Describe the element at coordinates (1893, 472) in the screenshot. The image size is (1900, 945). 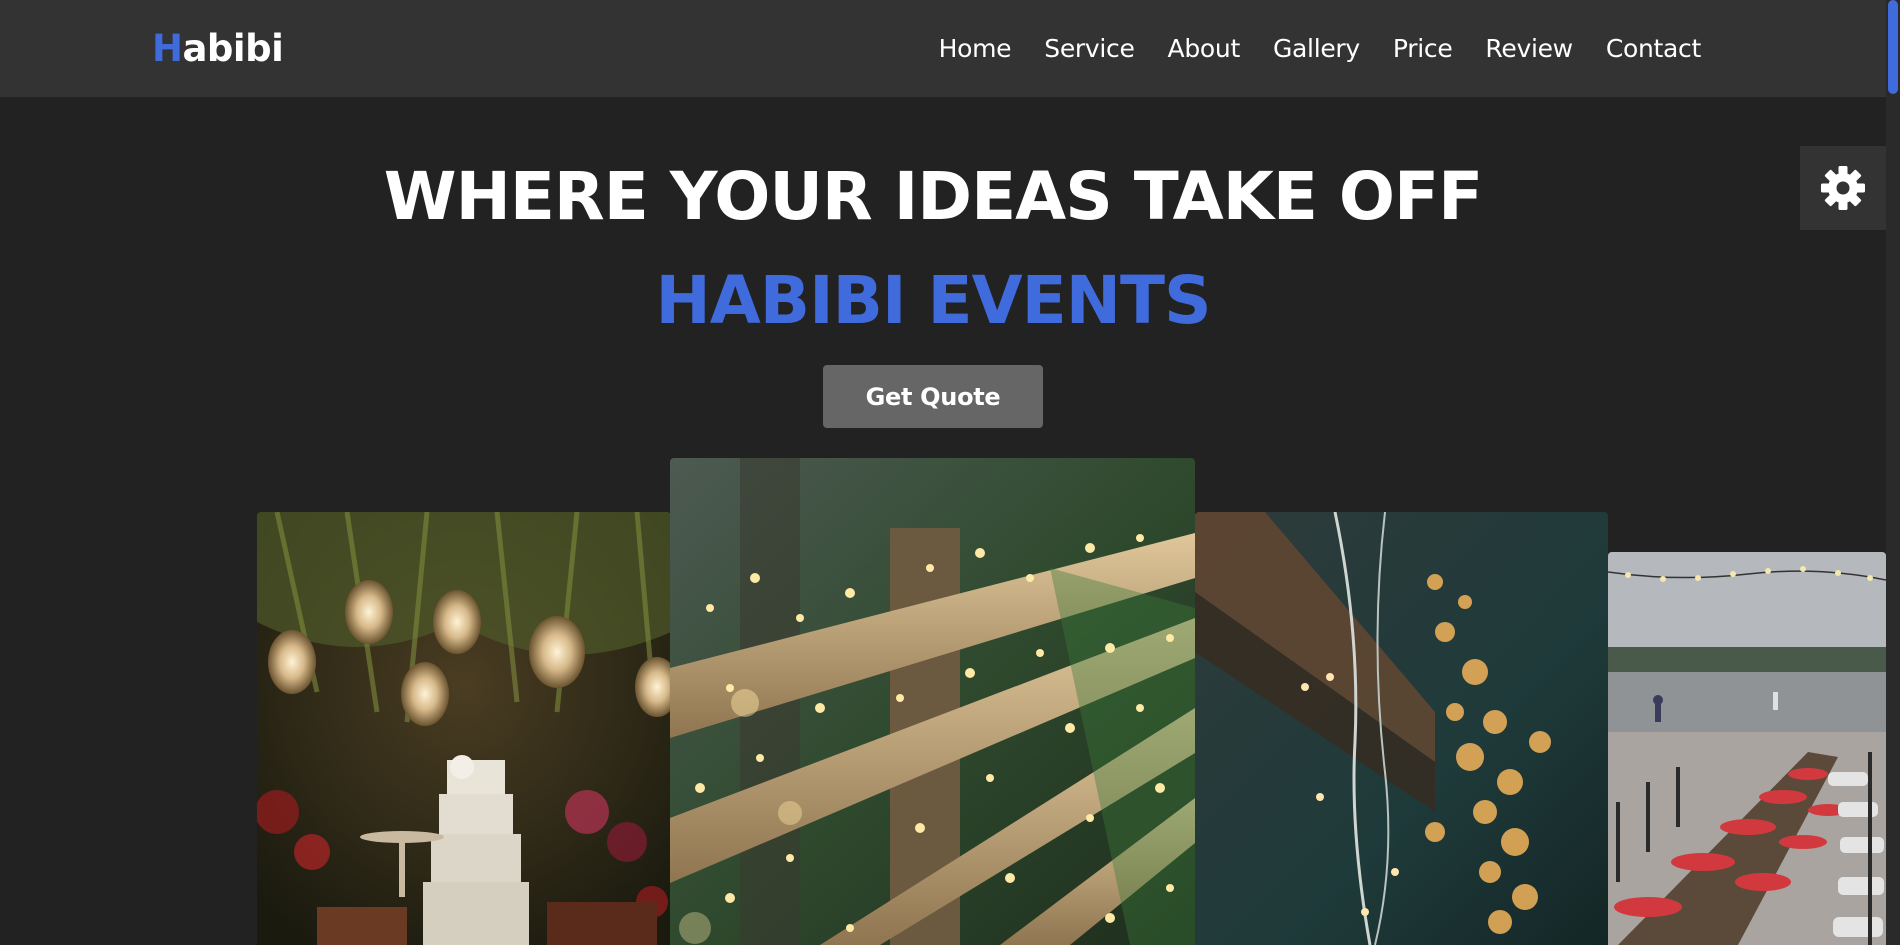
I see `page-scrollbar` at that location.